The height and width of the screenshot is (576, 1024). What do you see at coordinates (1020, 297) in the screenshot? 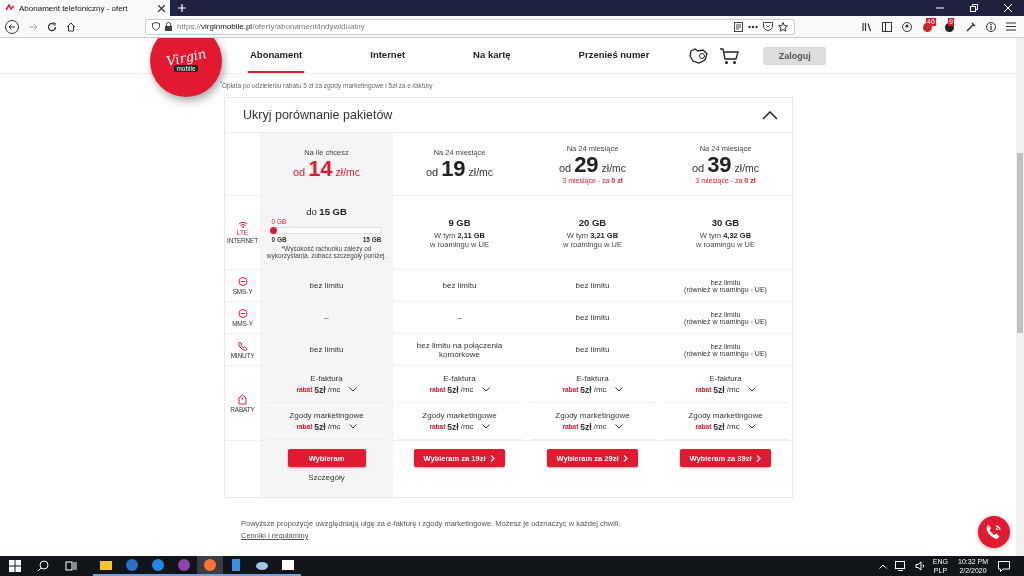
I see `scrollbar` at bounding box center [1020, 297].